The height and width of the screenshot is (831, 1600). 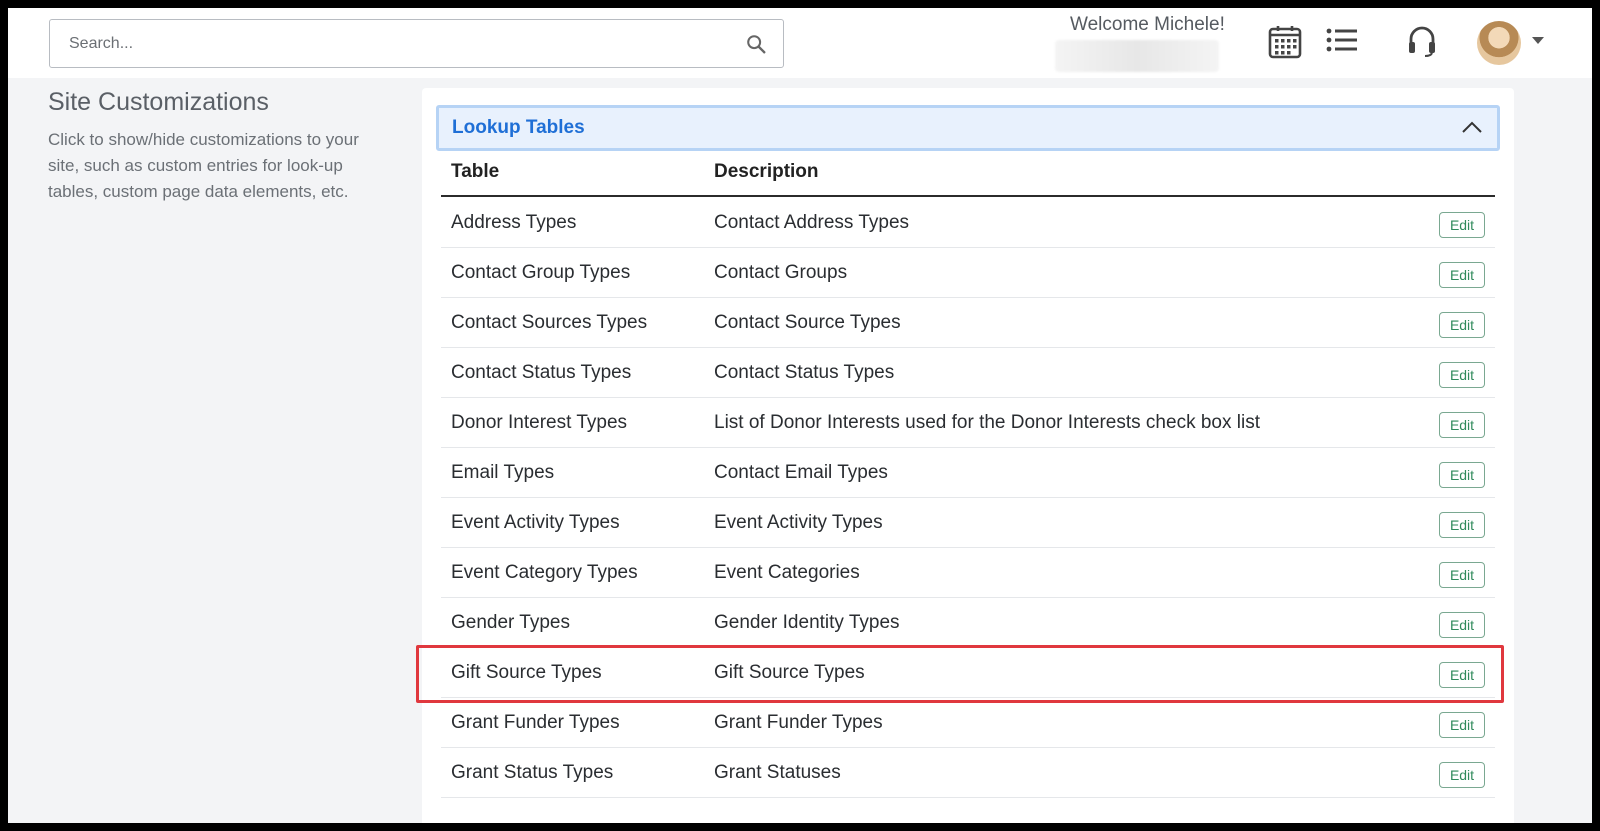 What do you see at coordinates (541, 272) in the screenshot?
I see `table-name-cell: Contact Group Types` at bounding box center [541, 272].